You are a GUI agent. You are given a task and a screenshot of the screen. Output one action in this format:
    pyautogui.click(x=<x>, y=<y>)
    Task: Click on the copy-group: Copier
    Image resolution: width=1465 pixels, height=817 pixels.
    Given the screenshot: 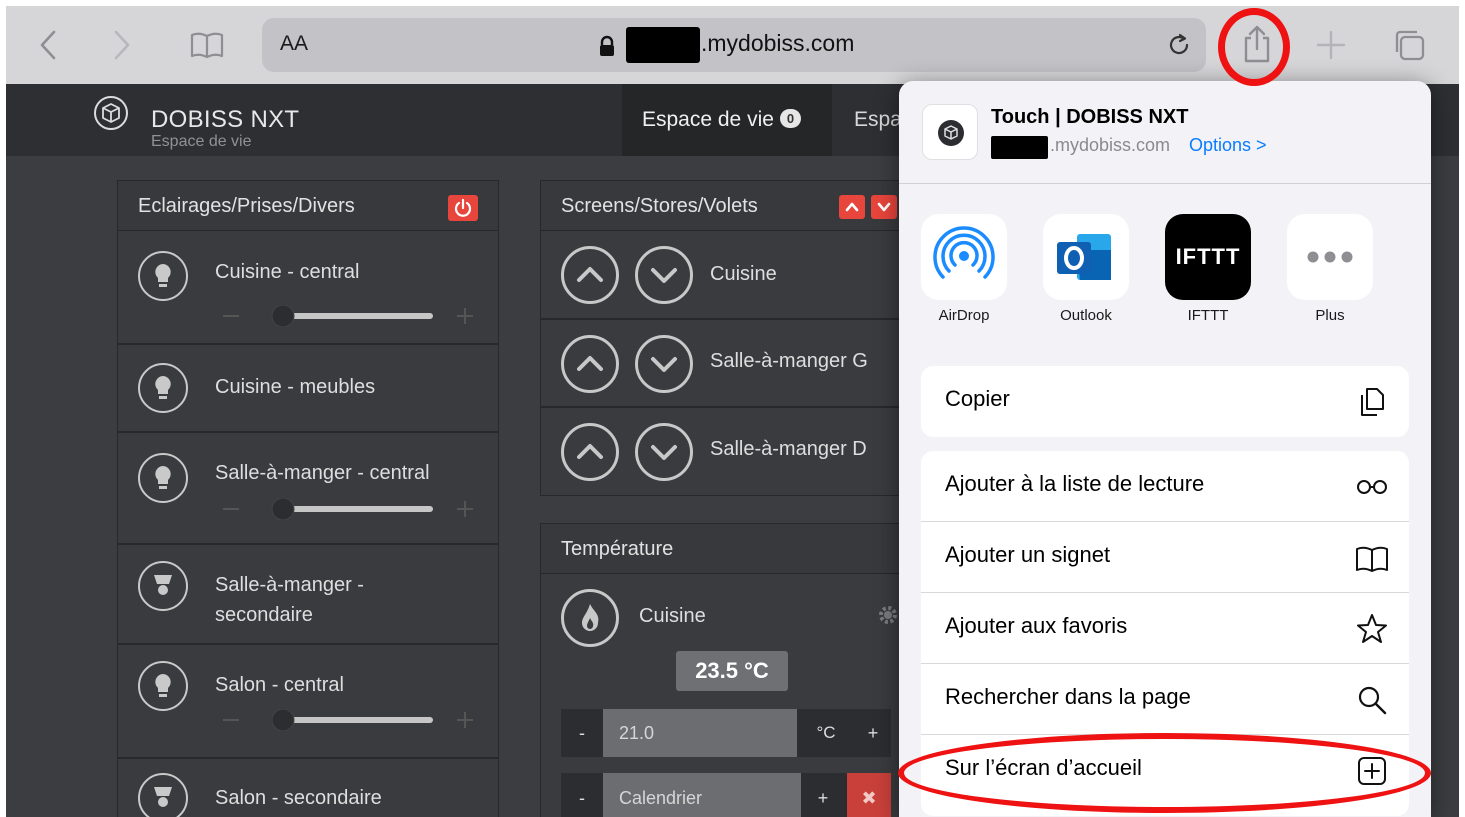 What is the action you would take?
    pyautogui.click(x=1165, y=401)
    